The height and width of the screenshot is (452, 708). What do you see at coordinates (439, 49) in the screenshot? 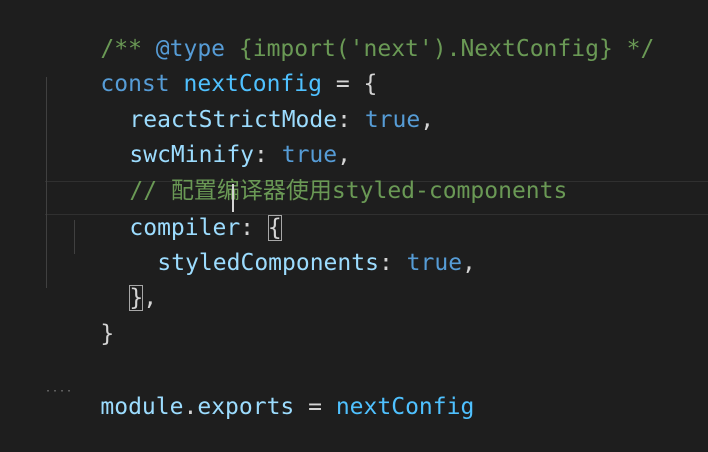
I see `code-token: ').` at bounding box center [439, 49].